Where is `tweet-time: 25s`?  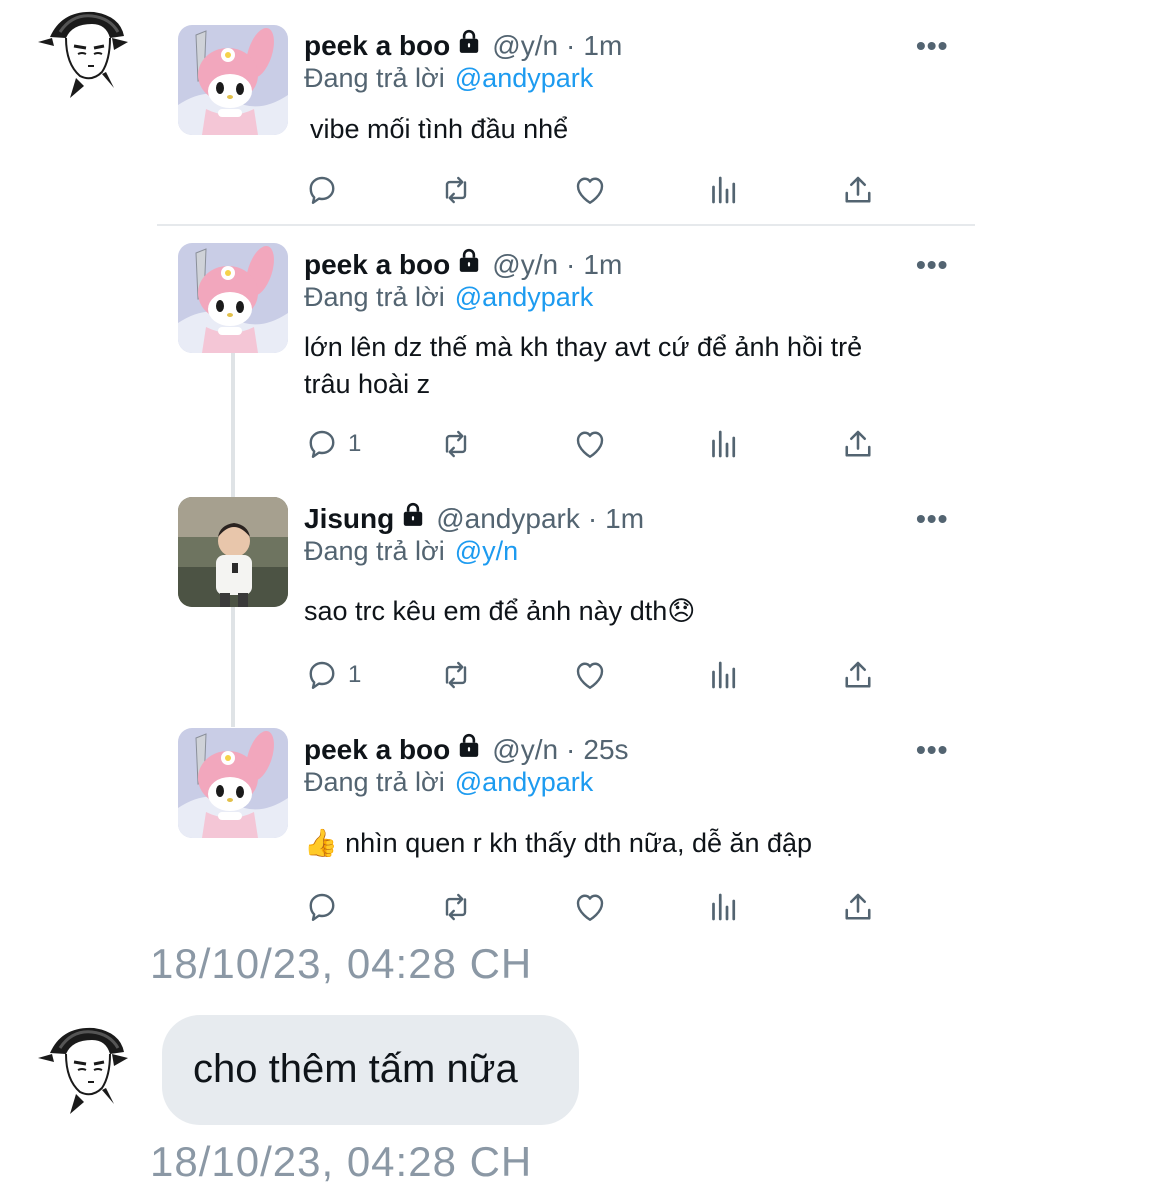
tweet-time: 25s is located at coordinates (605, 750).